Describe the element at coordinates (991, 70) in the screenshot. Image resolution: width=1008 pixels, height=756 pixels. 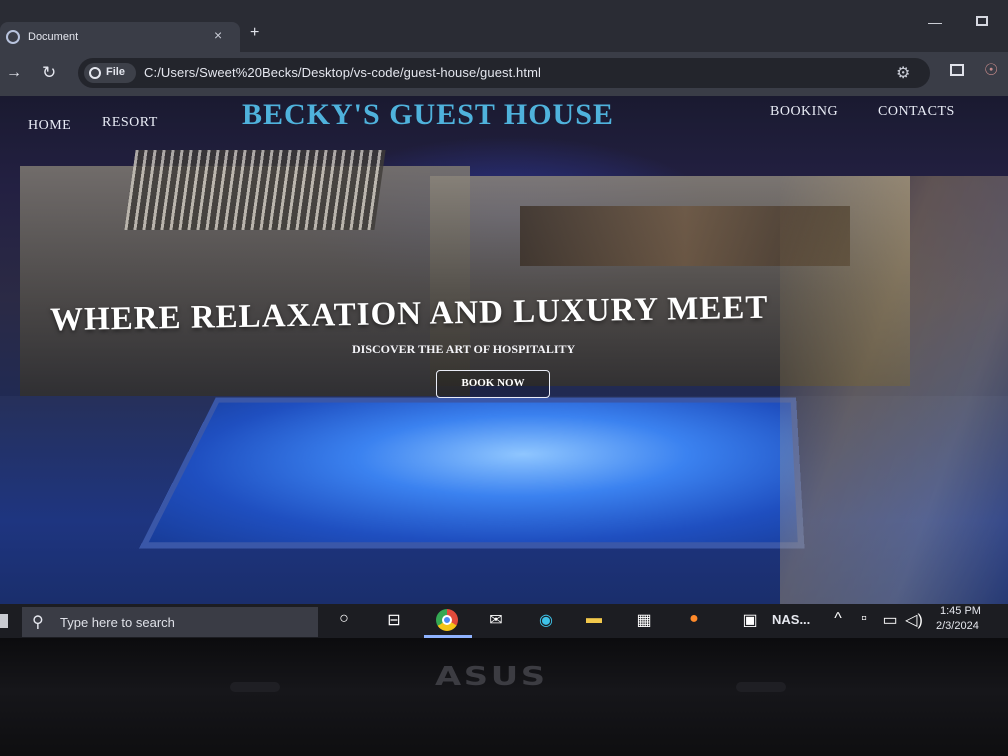
I see `profile-icon: ☉` at that location.